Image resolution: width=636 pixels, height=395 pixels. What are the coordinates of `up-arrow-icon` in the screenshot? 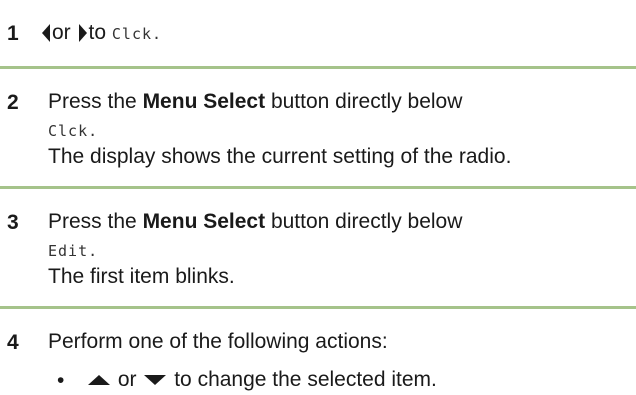 It's located at (99, 380).